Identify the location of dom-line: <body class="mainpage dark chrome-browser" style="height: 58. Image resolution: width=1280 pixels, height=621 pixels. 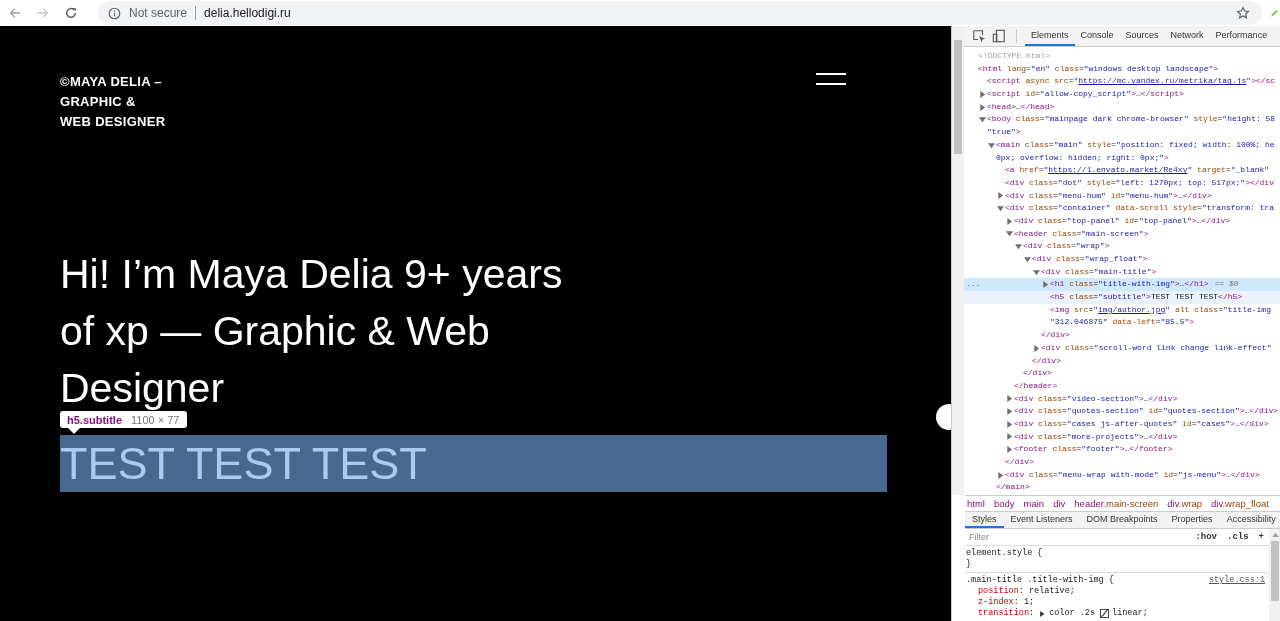
(1122, 120).